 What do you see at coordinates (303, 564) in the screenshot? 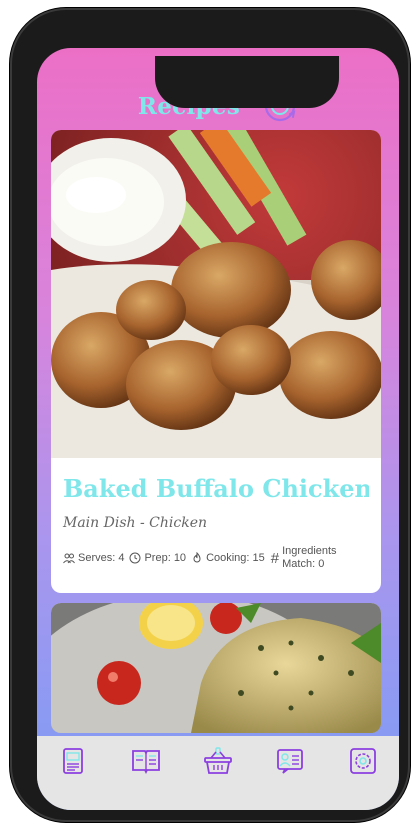
I see `ingredients-match-value: Match: 0` at bounding box center [303, 564].